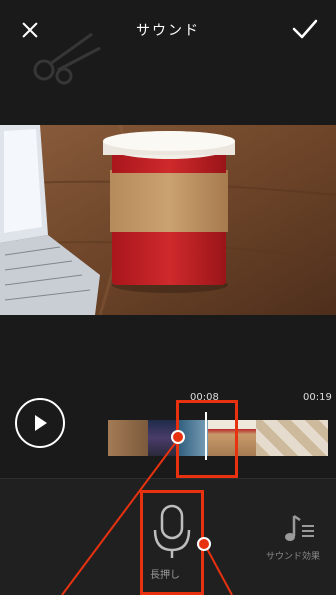 This screenshot has height=595, width=336. I want to click on annotation-lines, so click(147, 516).